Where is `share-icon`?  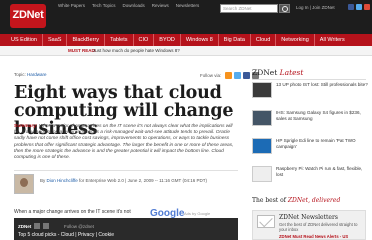
share-icon is located at coordinates (46, 226).